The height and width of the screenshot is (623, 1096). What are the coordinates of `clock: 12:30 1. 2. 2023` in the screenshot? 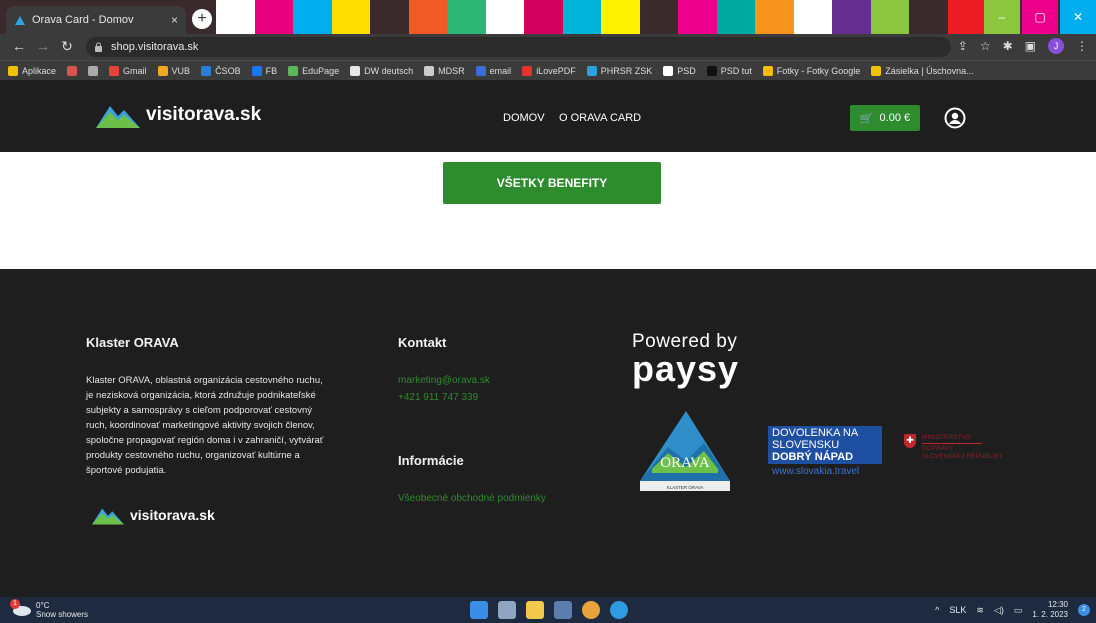 It's located at (1050, 610).